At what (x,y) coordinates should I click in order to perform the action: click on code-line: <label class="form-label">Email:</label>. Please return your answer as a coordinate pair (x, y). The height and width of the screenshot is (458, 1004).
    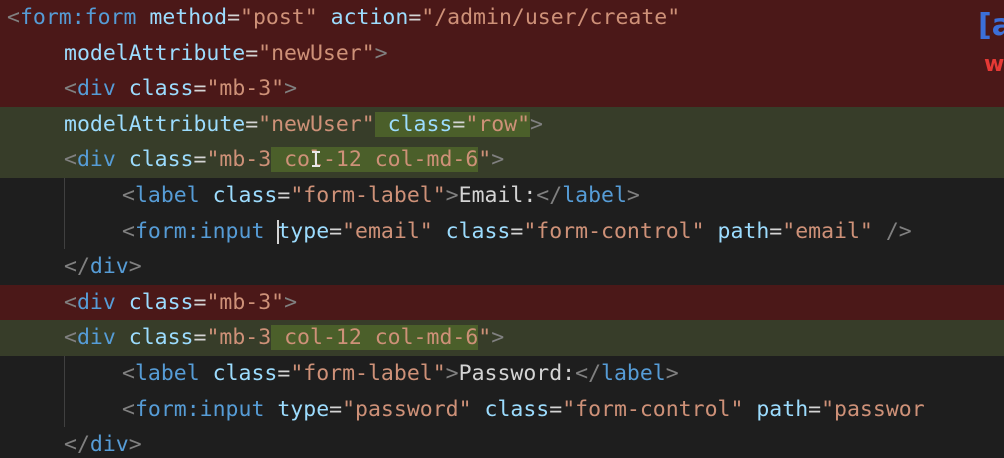
    Looking at the image, I should click on (502, 196).